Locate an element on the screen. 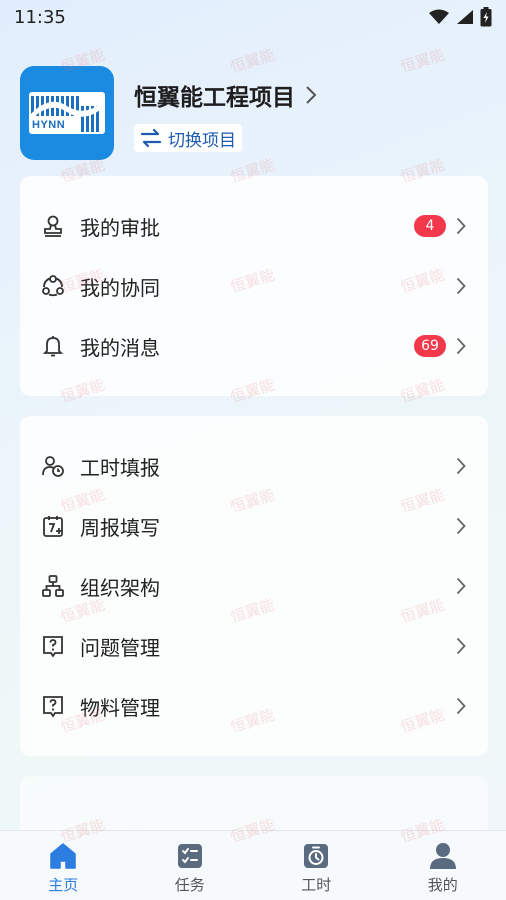 This screenshot has width=506, height=900. status-time: 11:35 is located at coordinates (40, 17).